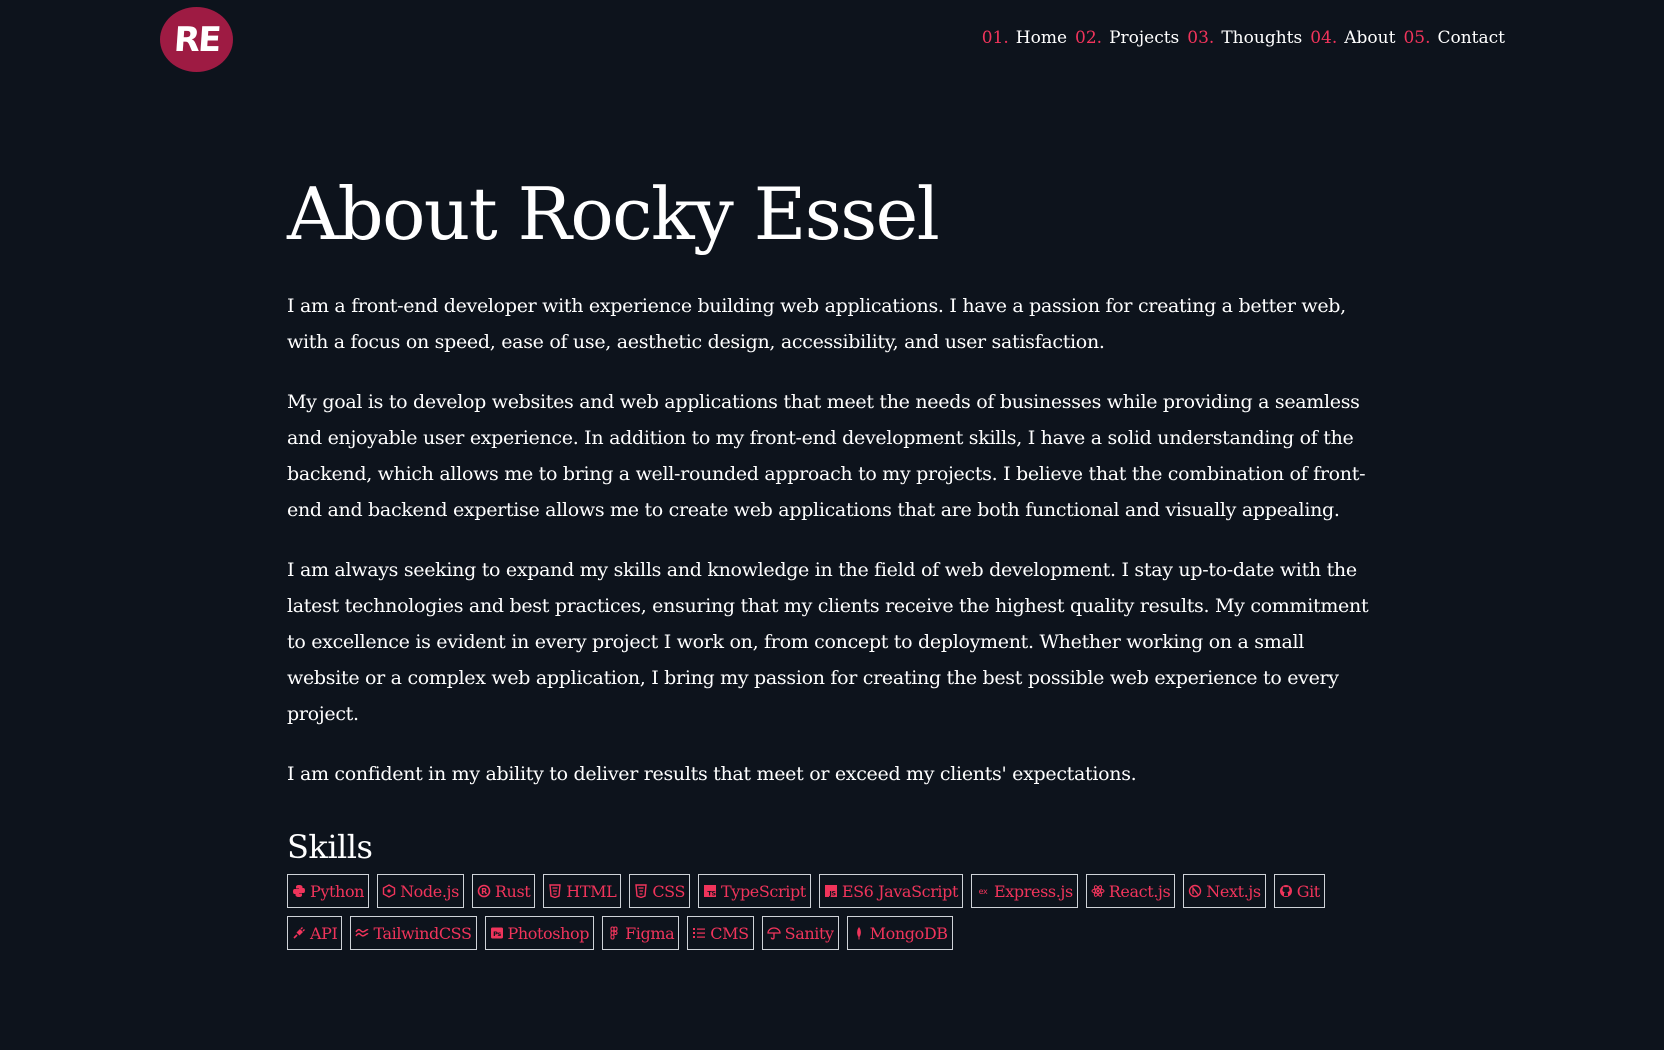 The width and height of the screenshot is (1664, 1050). I want to click on skill-label: TypeScript, so click(763, 891).